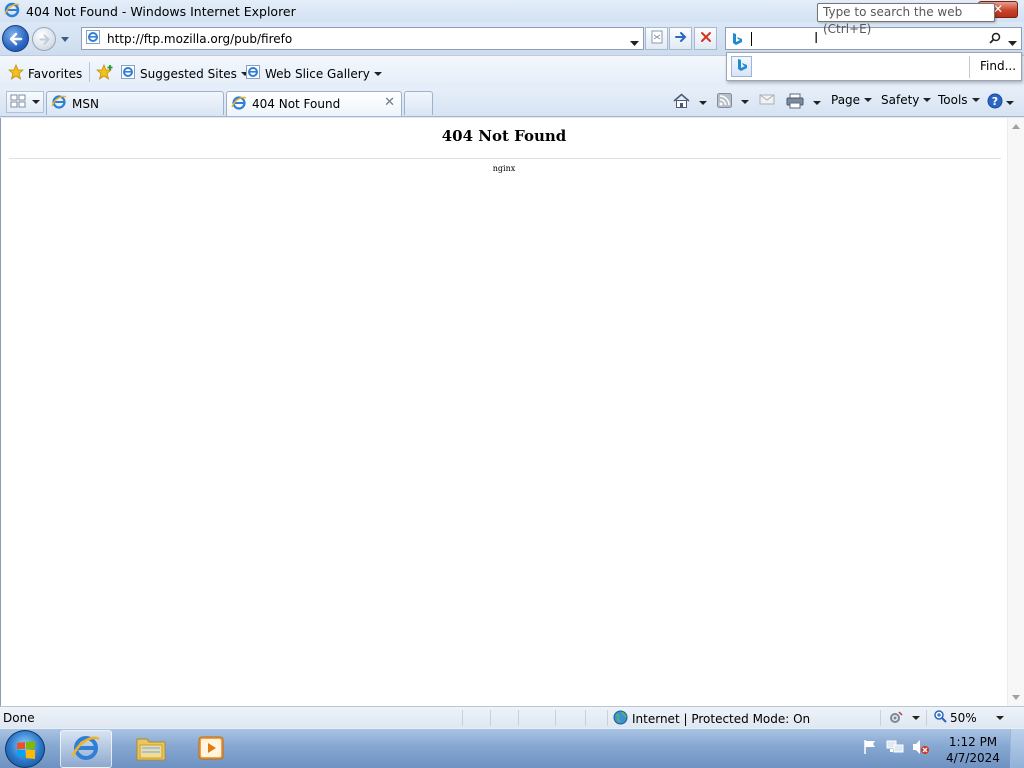 This screenshot has height=768, width=1024. I want to click on security-zone: Internet | Protected Mode: On, so click(711, 719).